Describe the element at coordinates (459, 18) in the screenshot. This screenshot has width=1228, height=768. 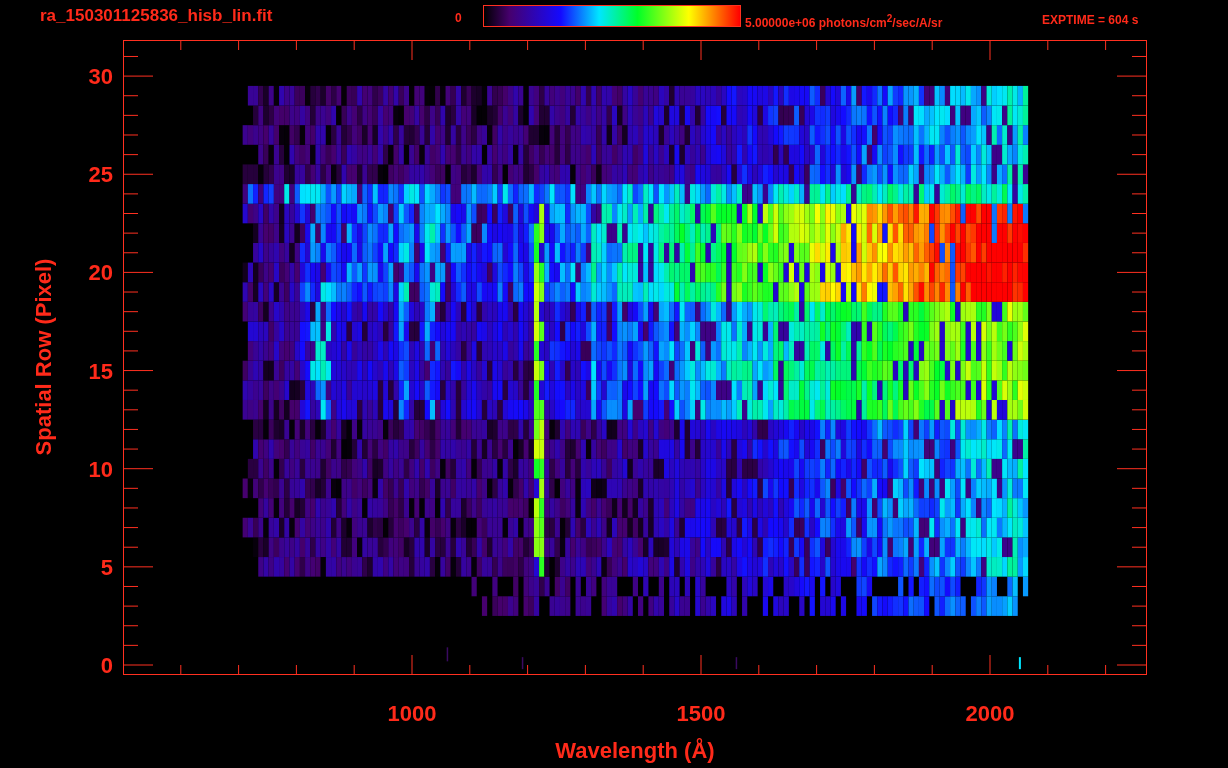
I see `colorbar-min-label: 0` at that location.